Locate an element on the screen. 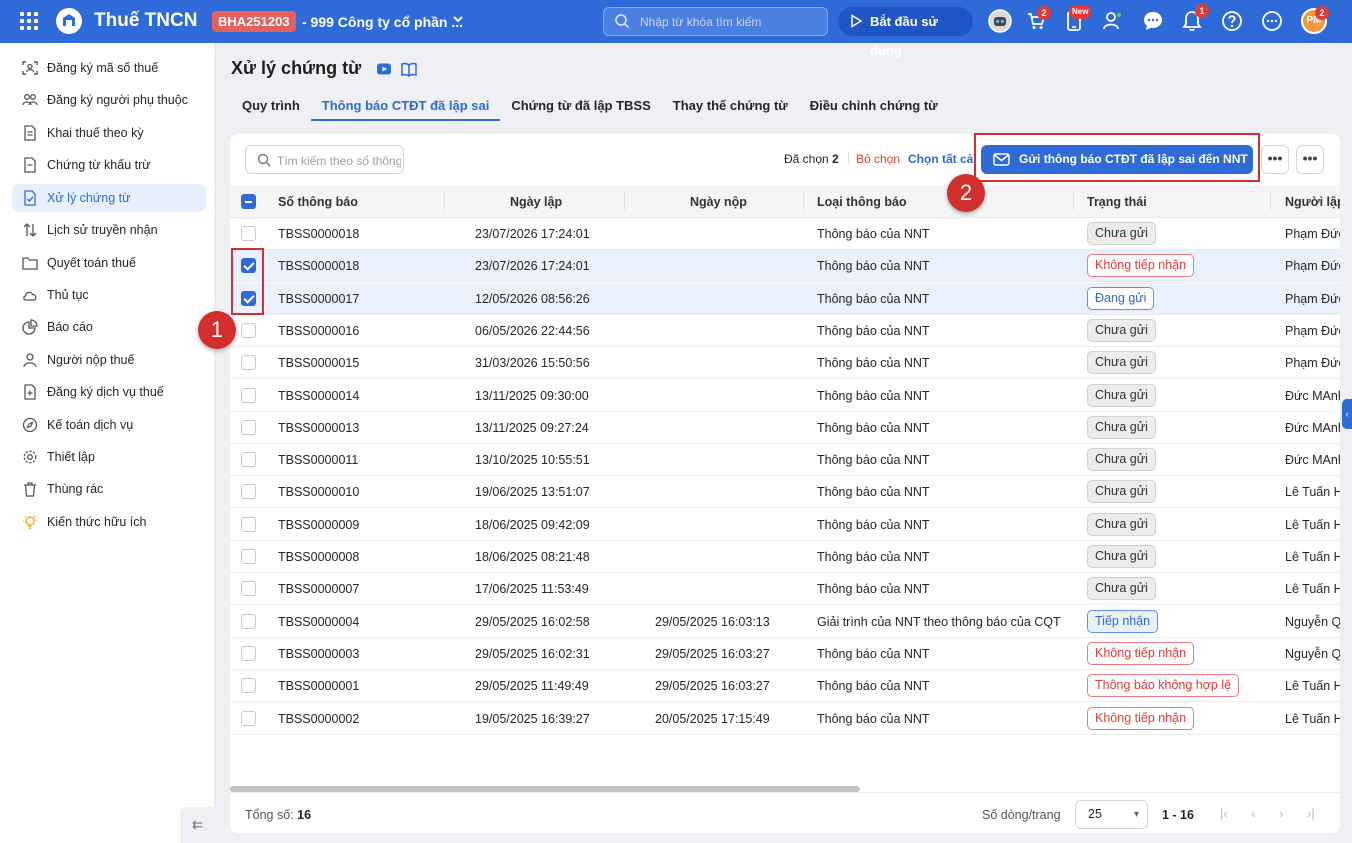 This screenshot has width=1352, height=843. select-all-checkbox is located at coordinates (248, 201).